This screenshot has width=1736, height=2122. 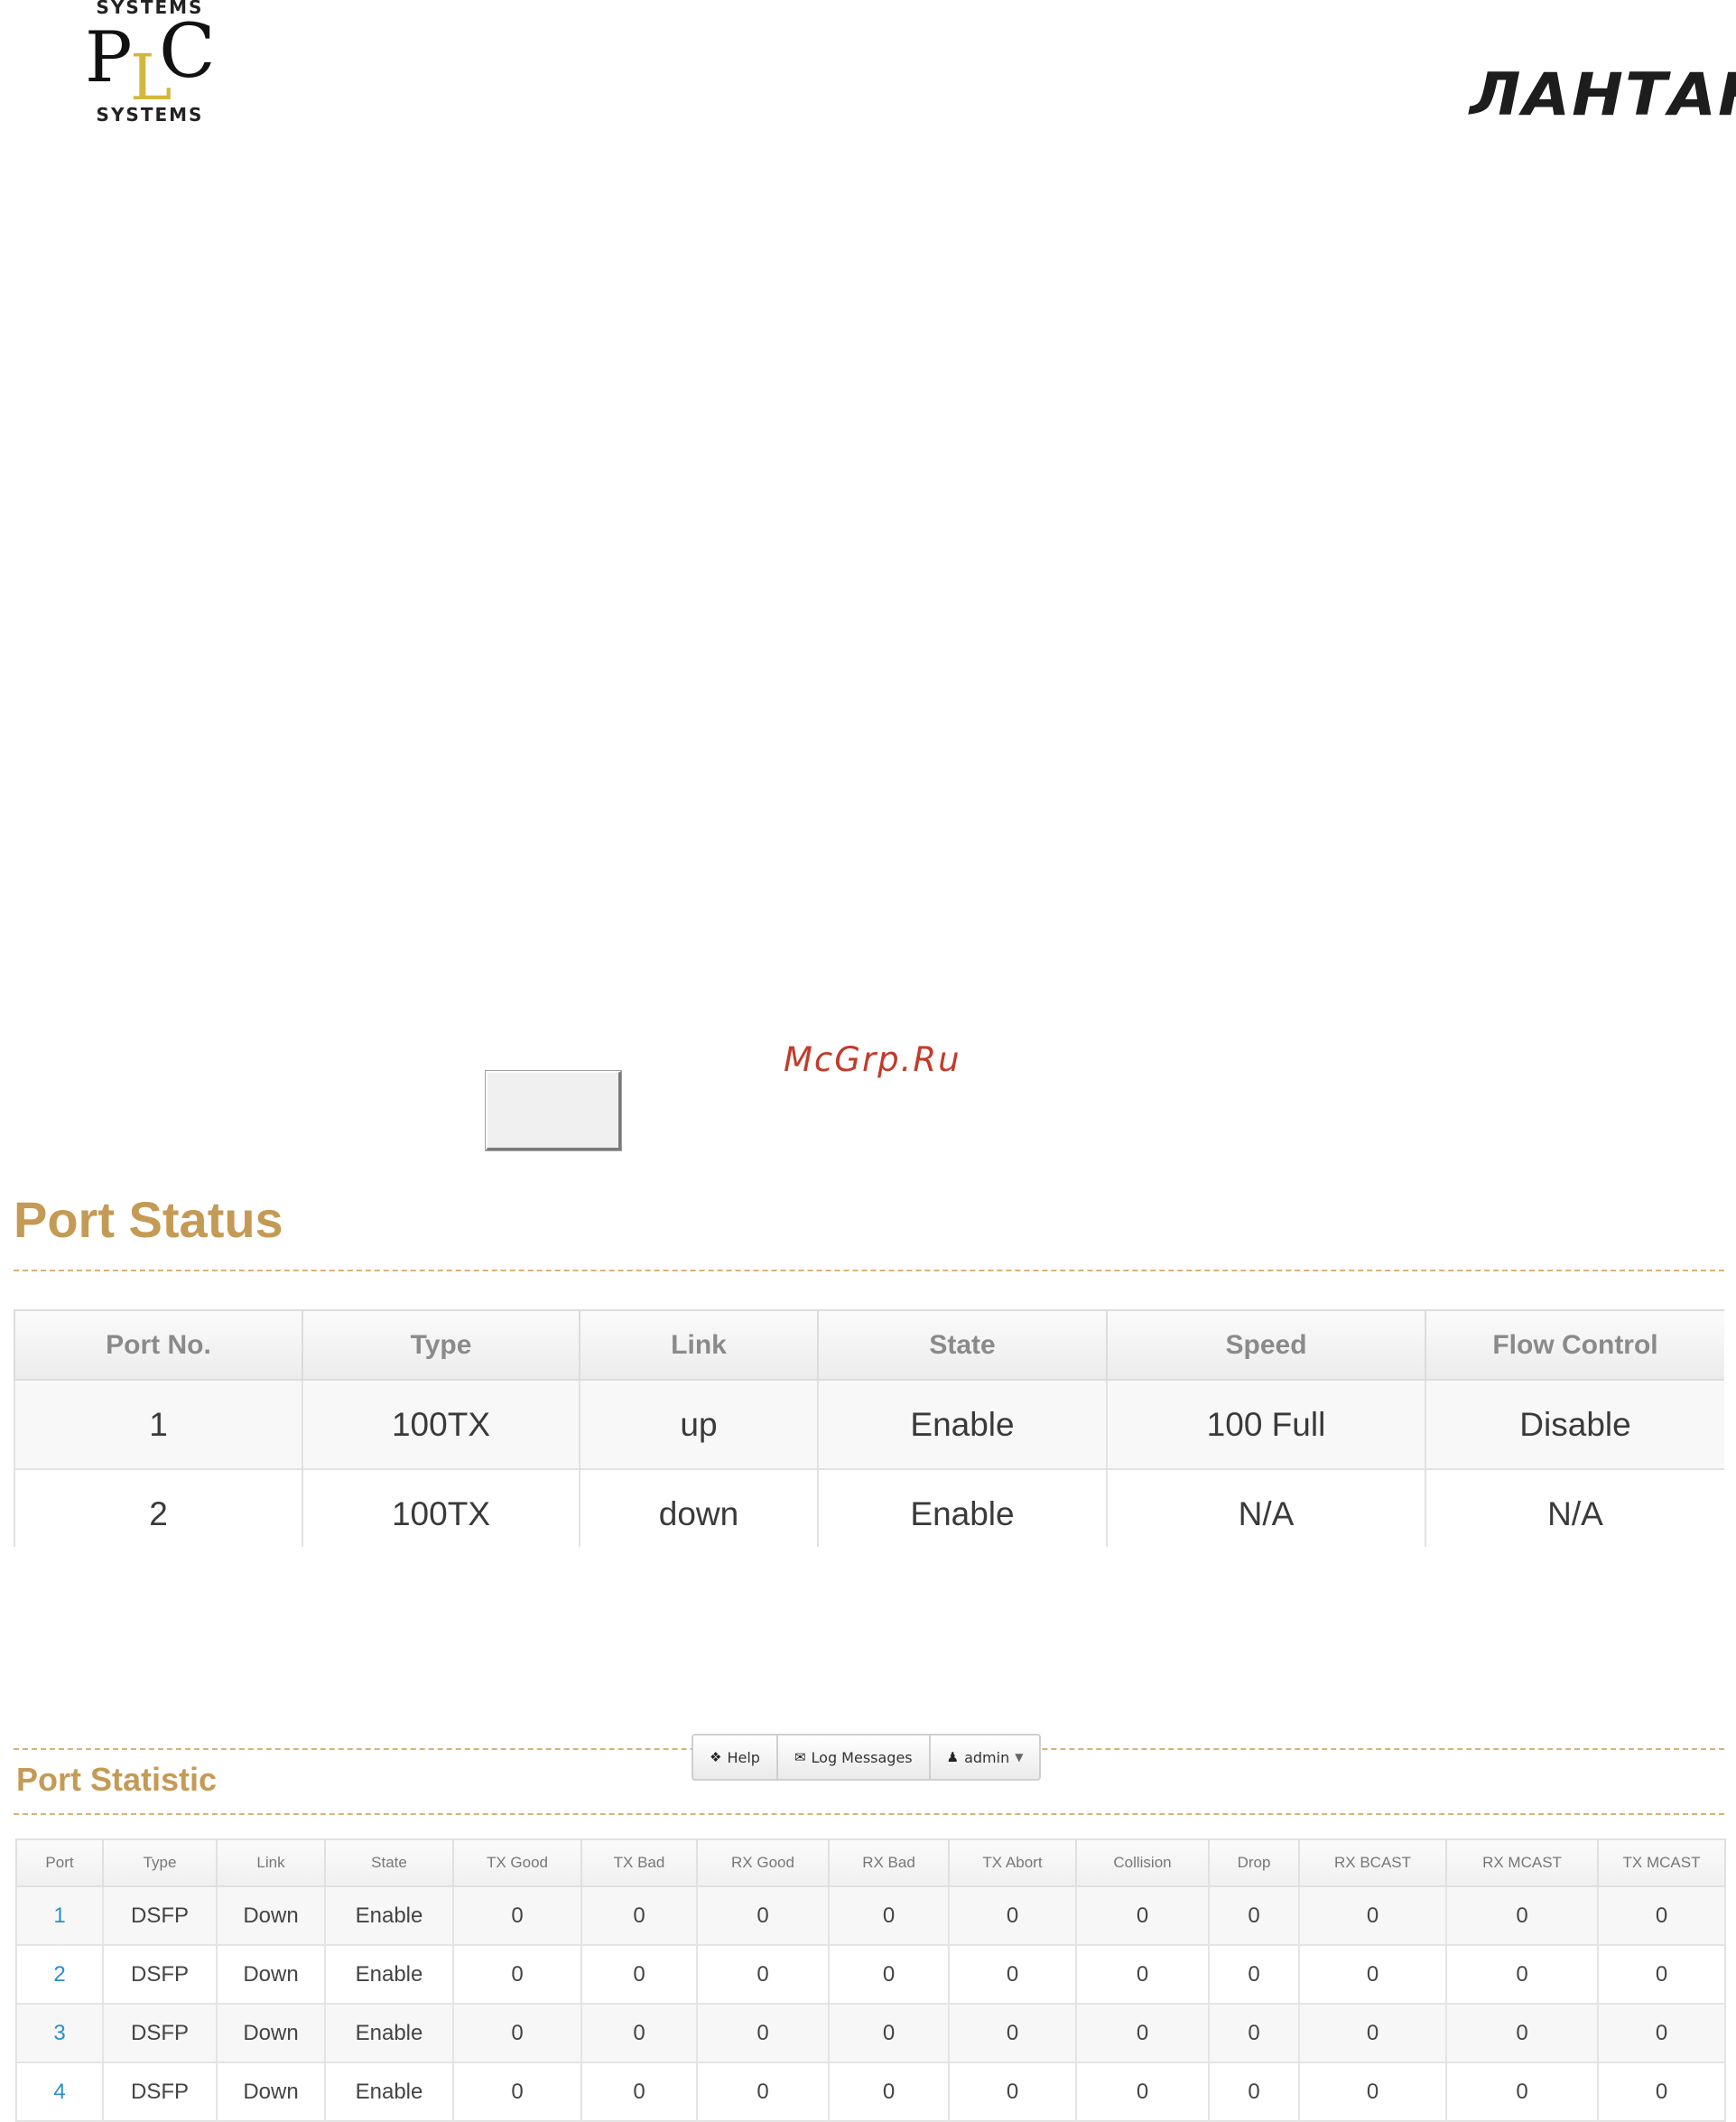 I want to click on column-header: RX Good, so click(x=763, y=1863).